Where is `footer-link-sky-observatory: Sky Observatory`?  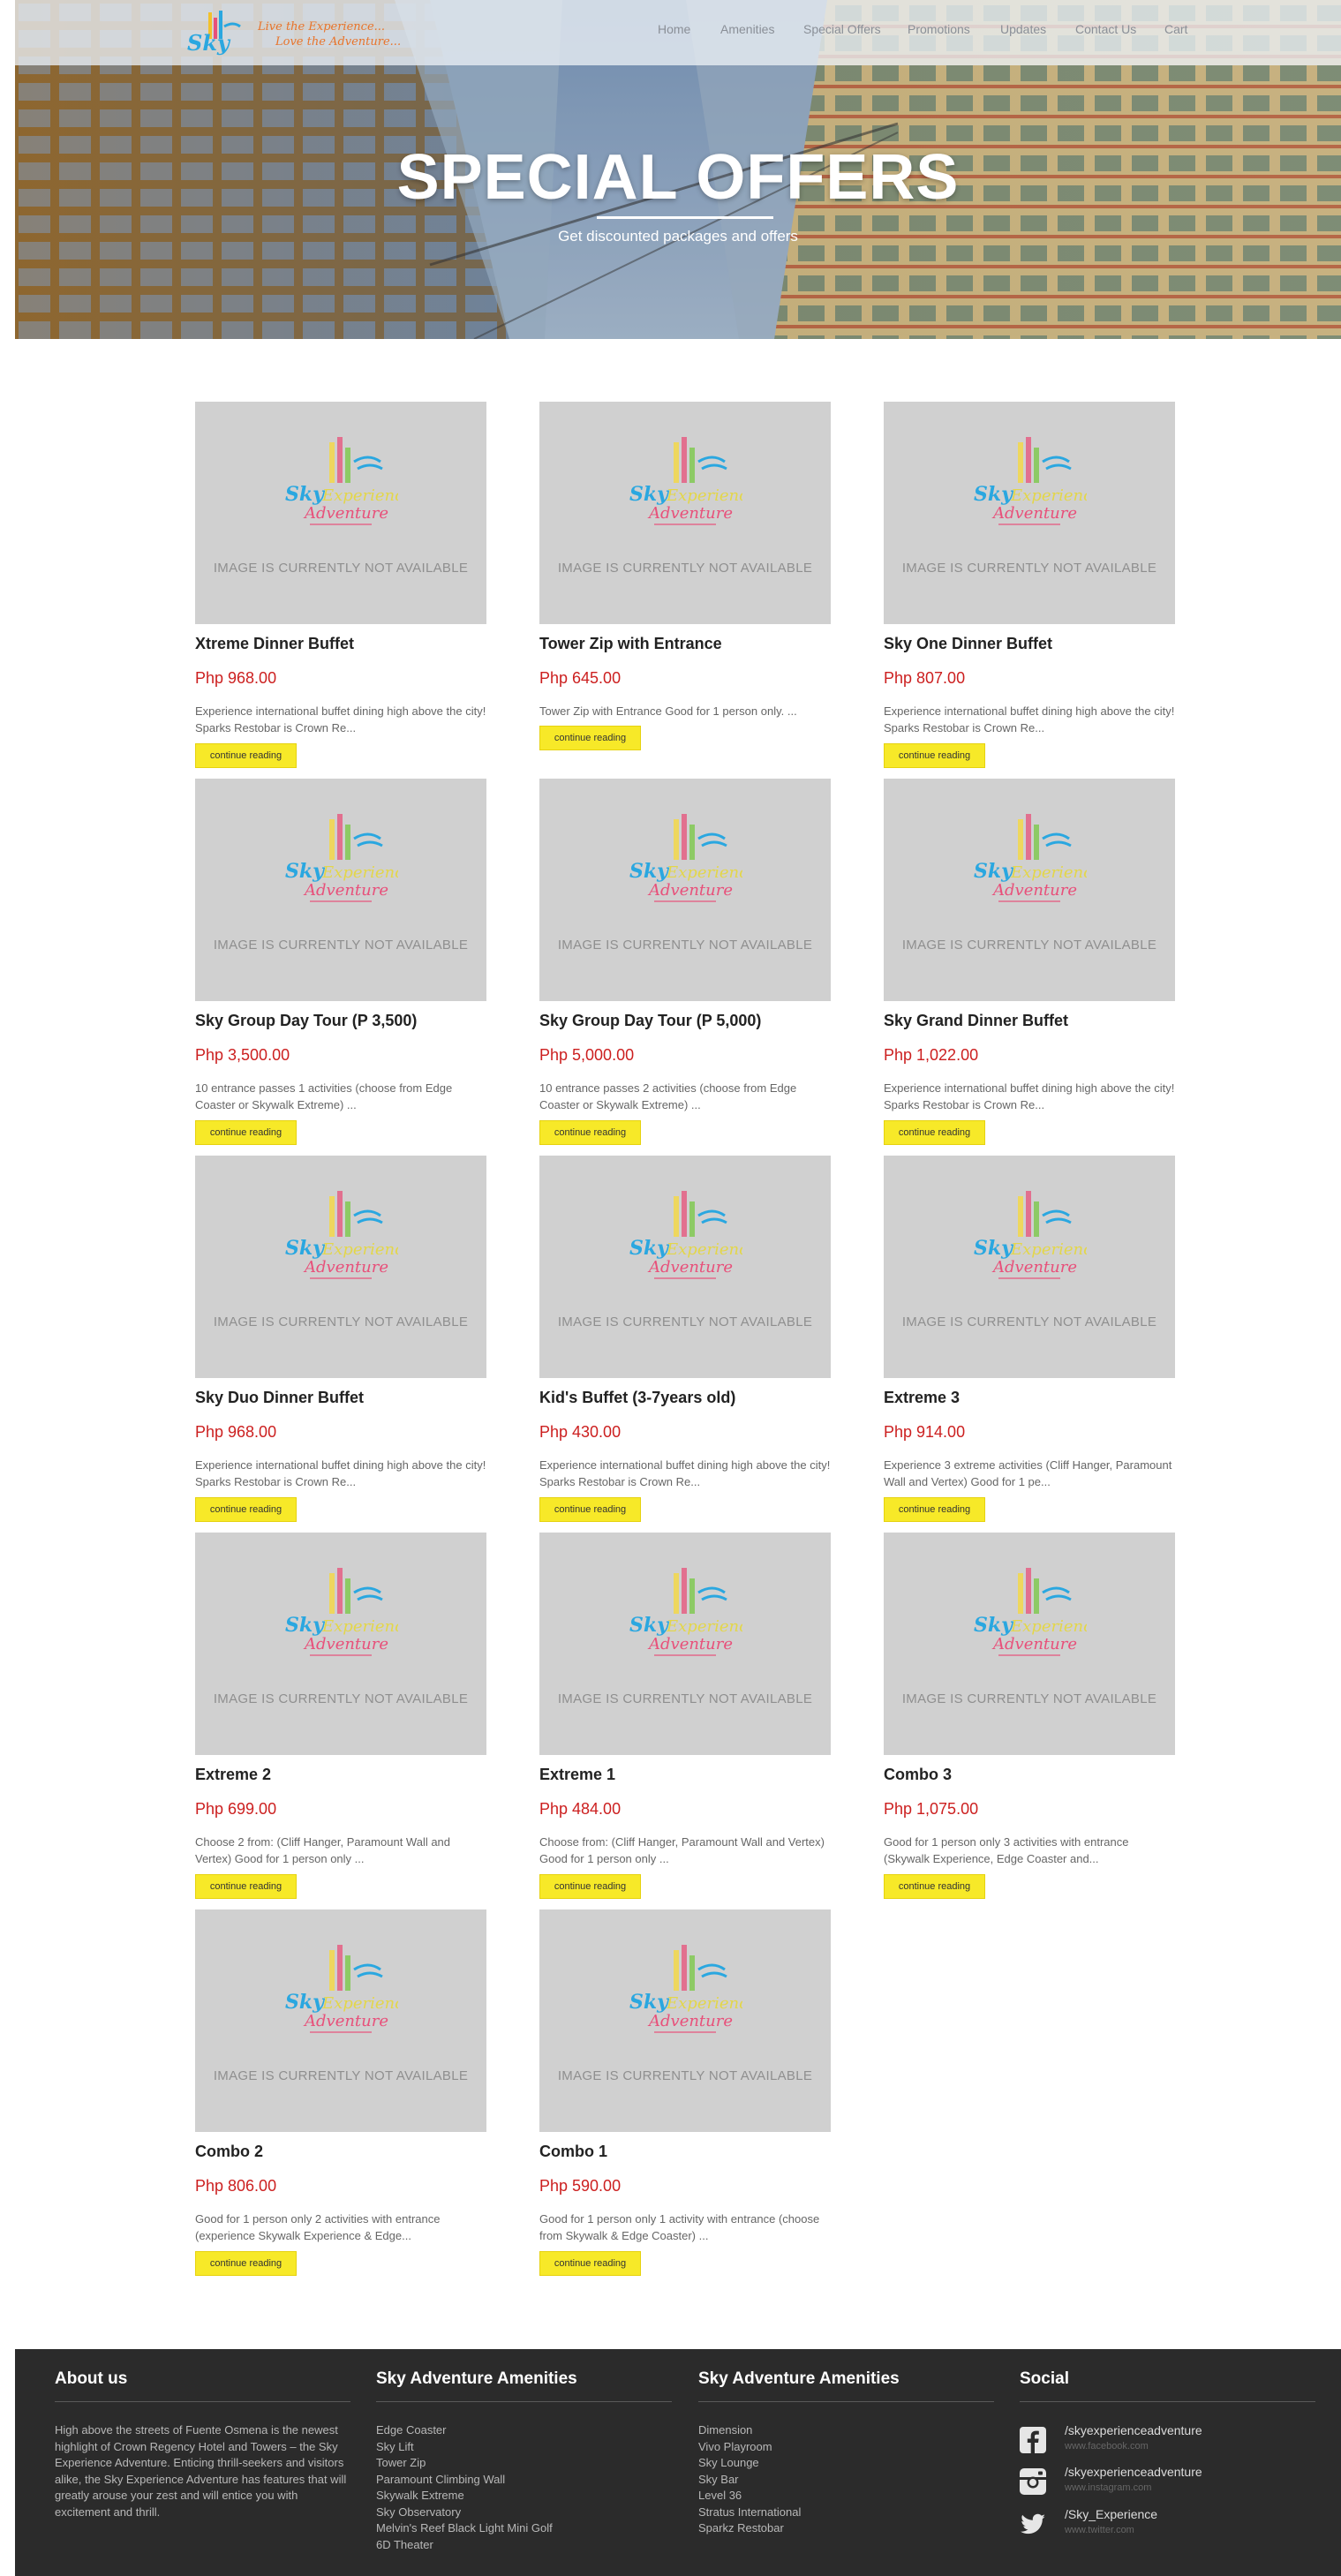 footer-link-sky-observatory: Sky Observatory is located at coordinates (464, 2513).